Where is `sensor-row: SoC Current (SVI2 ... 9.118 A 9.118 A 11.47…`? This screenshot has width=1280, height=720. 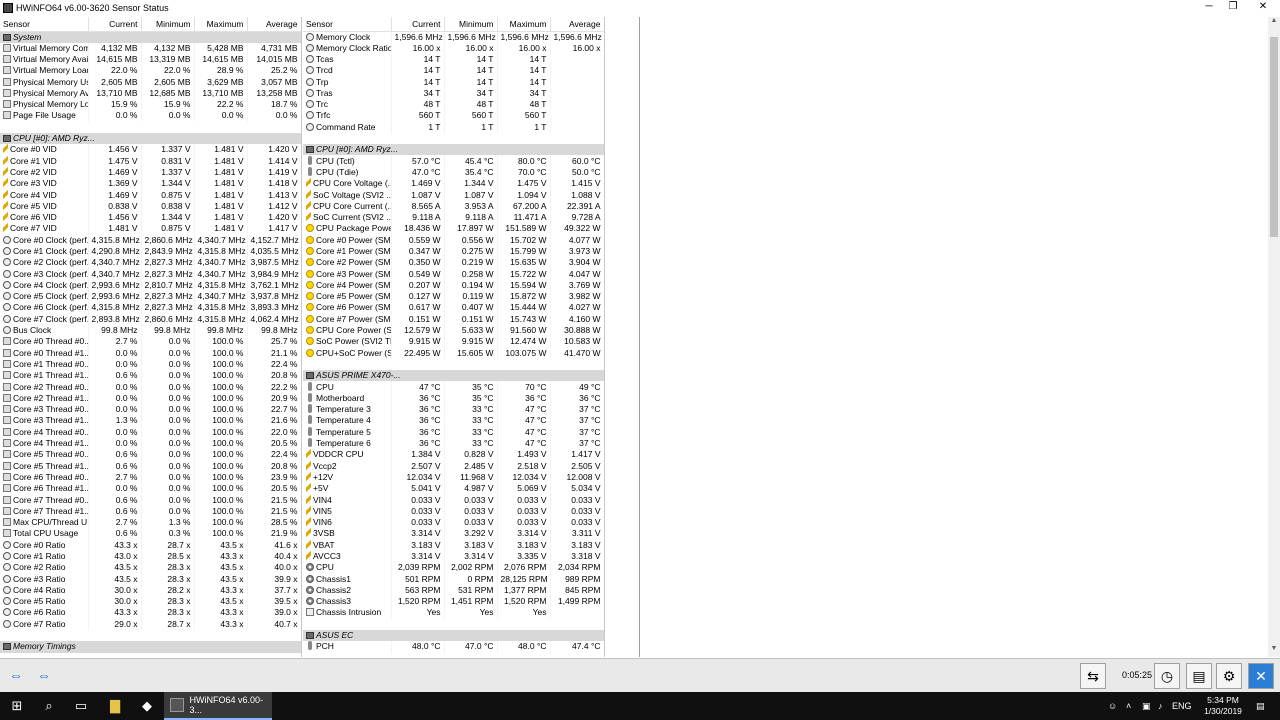
sensor-row: SoC Current (SVI2 ... 9.118 A 9.118 A 11.47… is located at coordinates (453, 217).